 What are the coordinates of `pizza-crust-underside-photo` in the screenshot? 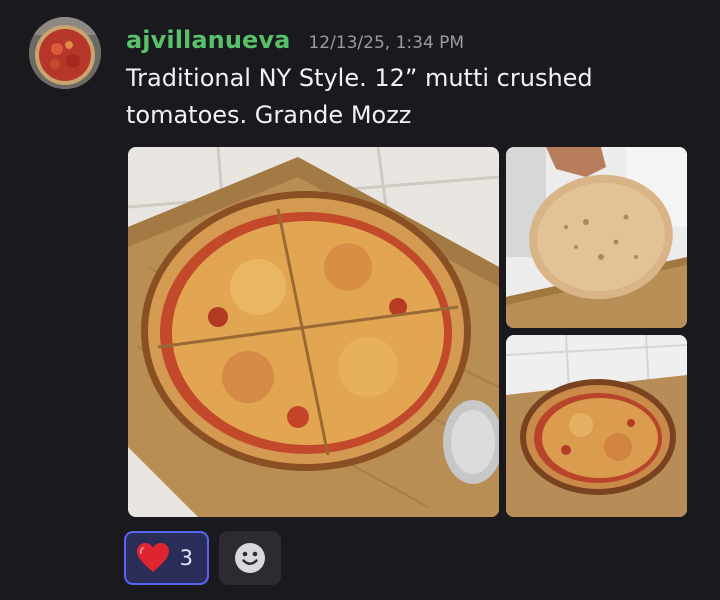 It's located at (596, 237).